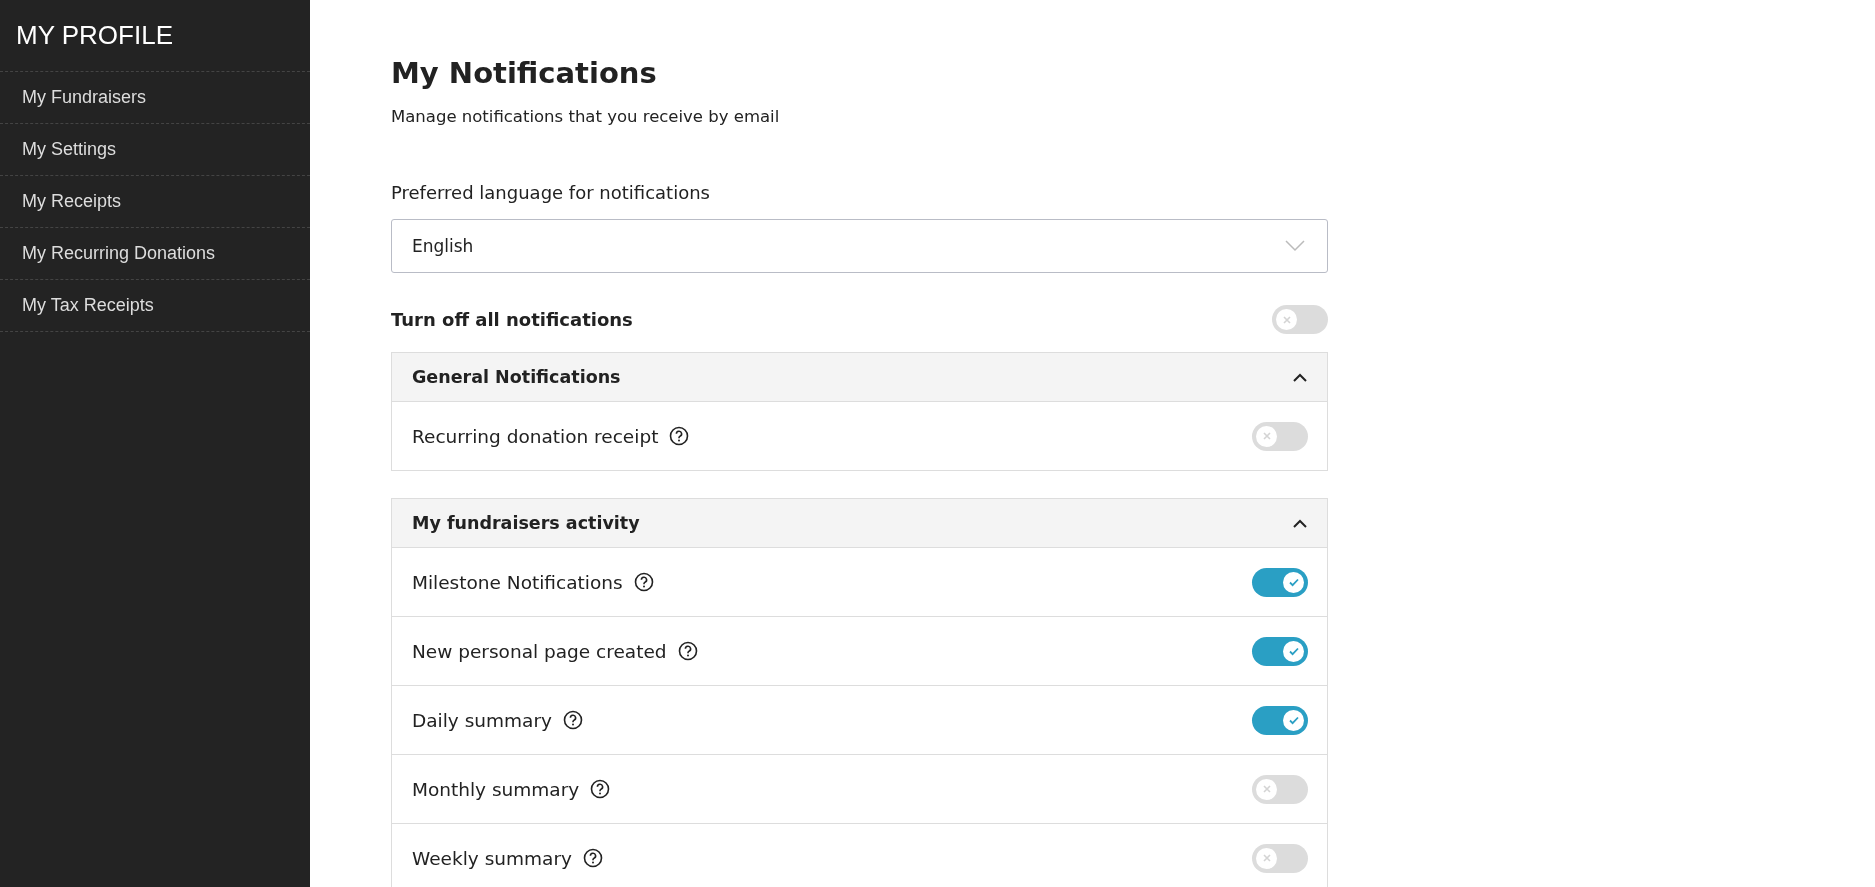 The width and height of the screenshot is (1875, 887). I want to click on dropdown-value: English, so click(443, 246).